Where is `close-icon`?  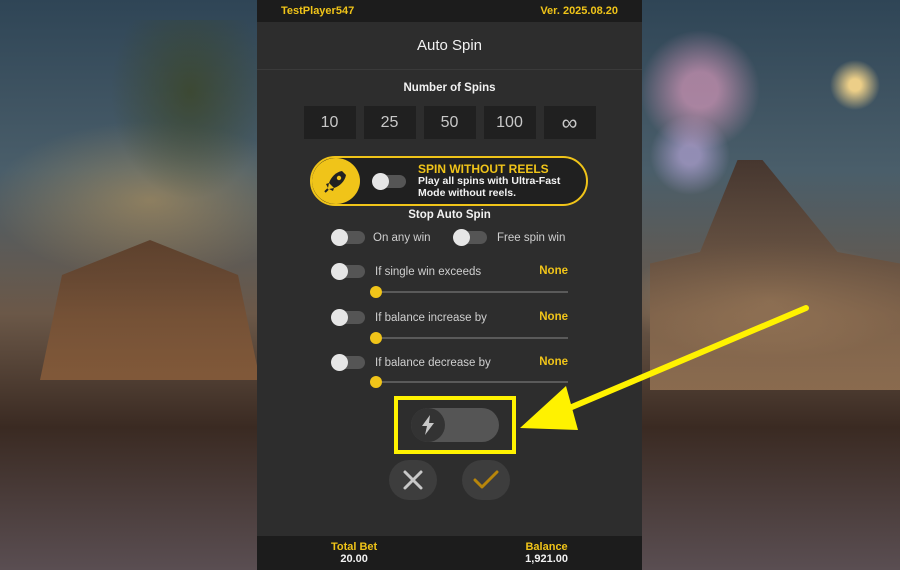 close-icon is located at coordinates (413, 480).